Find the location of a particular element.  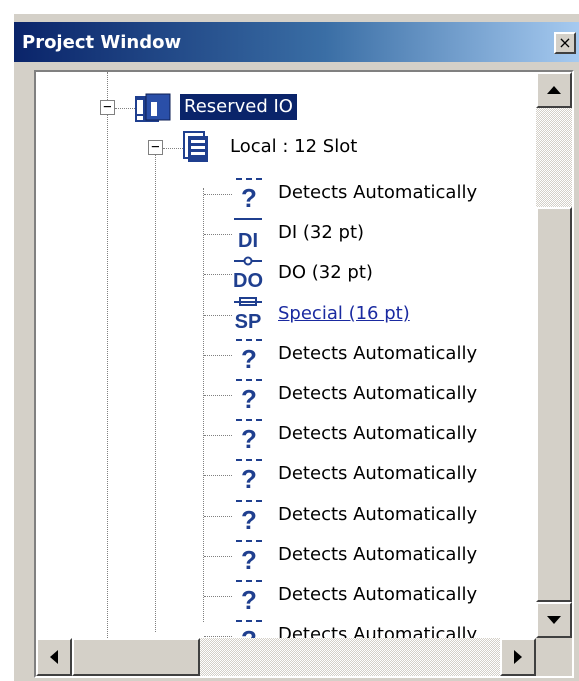

scrollbar-corner is located at coordinates (554, 657).